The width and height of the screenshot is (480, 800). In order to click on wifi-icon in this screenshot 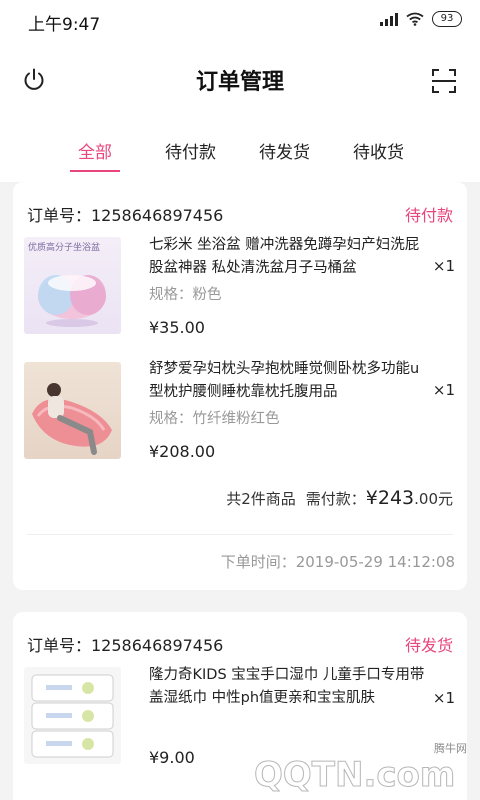, I will do `click(415, 19)`.